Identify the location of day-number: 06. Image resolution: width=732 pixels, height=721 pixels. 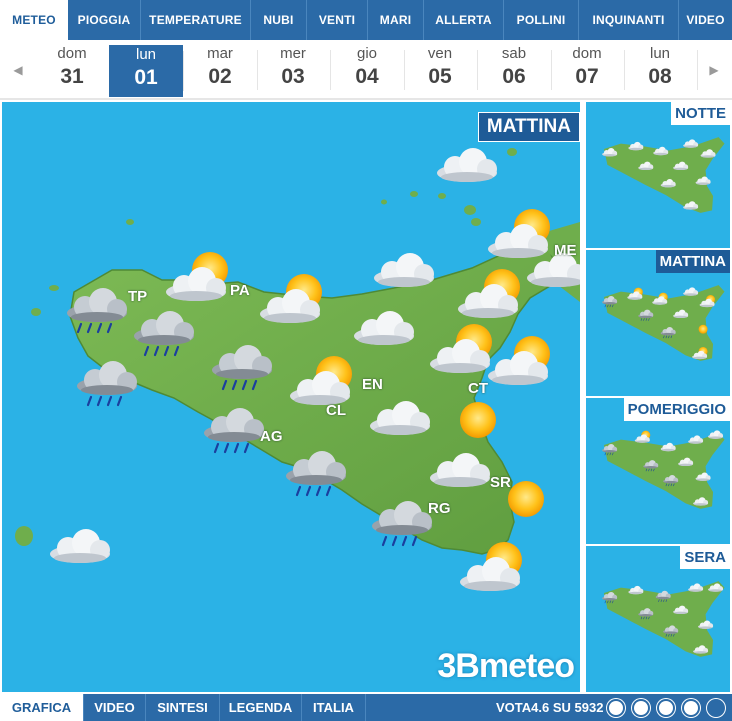
(514, 76).